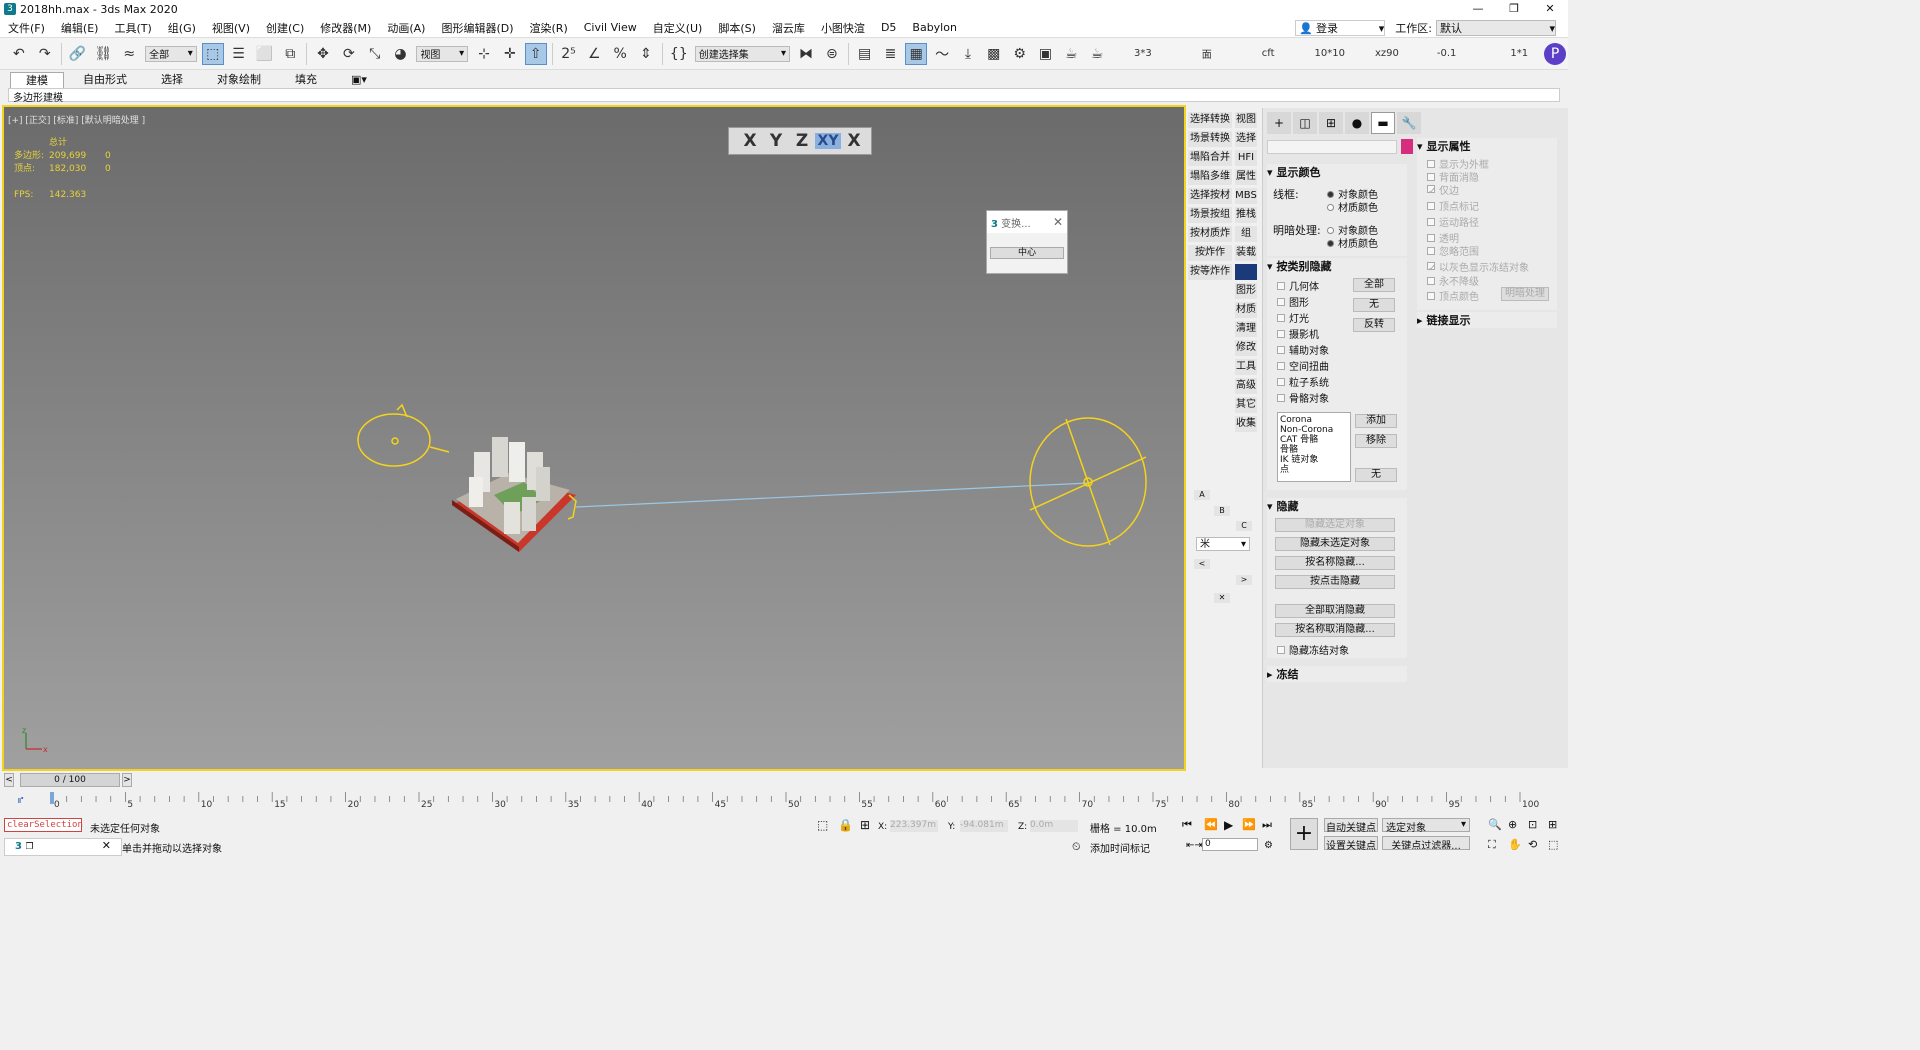 This screenshot has width=1920, height=1050. I want to click on hide-invert-button: 反转, so click(1374, 325).